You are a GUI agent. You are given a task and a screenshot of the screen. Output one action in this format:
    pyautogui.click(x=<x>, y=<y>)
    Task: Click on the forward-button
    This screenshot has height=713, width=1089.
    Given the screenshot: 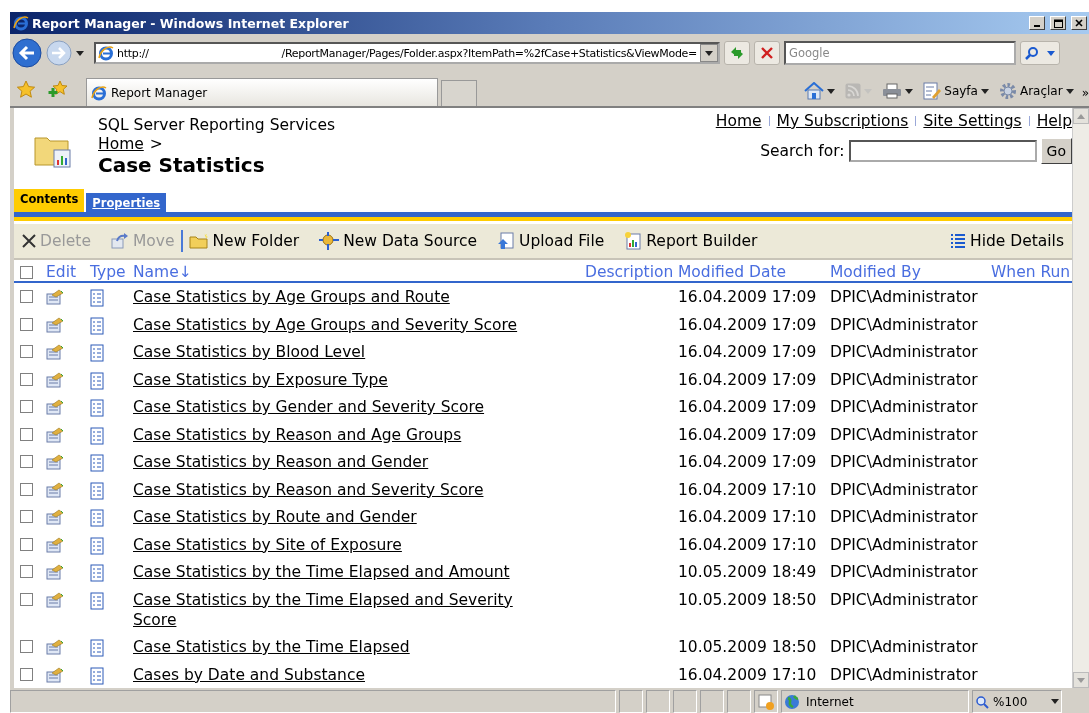 What is the action you would take?
    pyautogui.click(x=59, y=53)
    